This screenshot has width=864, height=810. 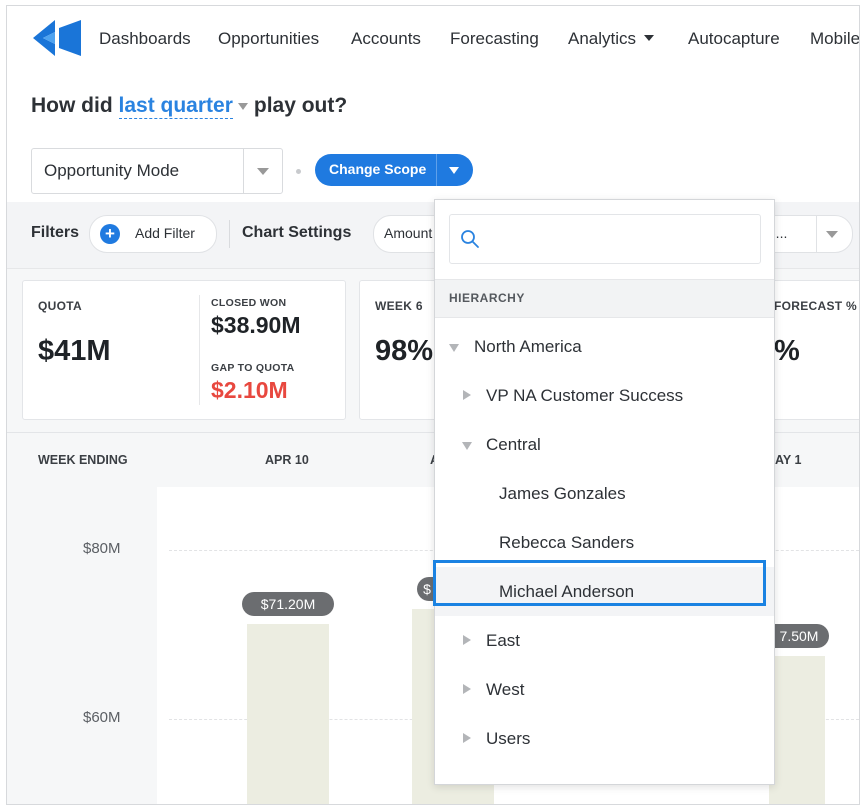 I want to click on nav-dashboards: Dashboards, so click(x=145, y=39).